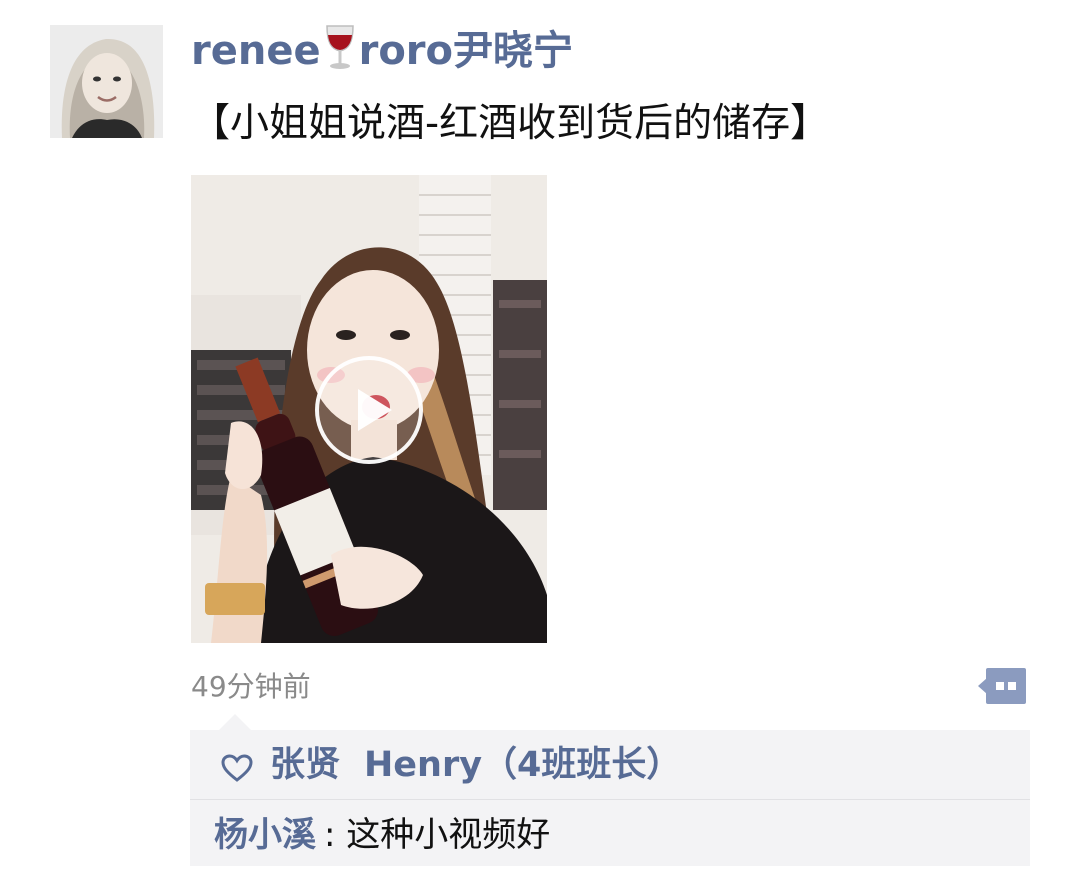 The image size is (1080, 882). I want to click on comment-author: 杨小溪, so click(265, 835).